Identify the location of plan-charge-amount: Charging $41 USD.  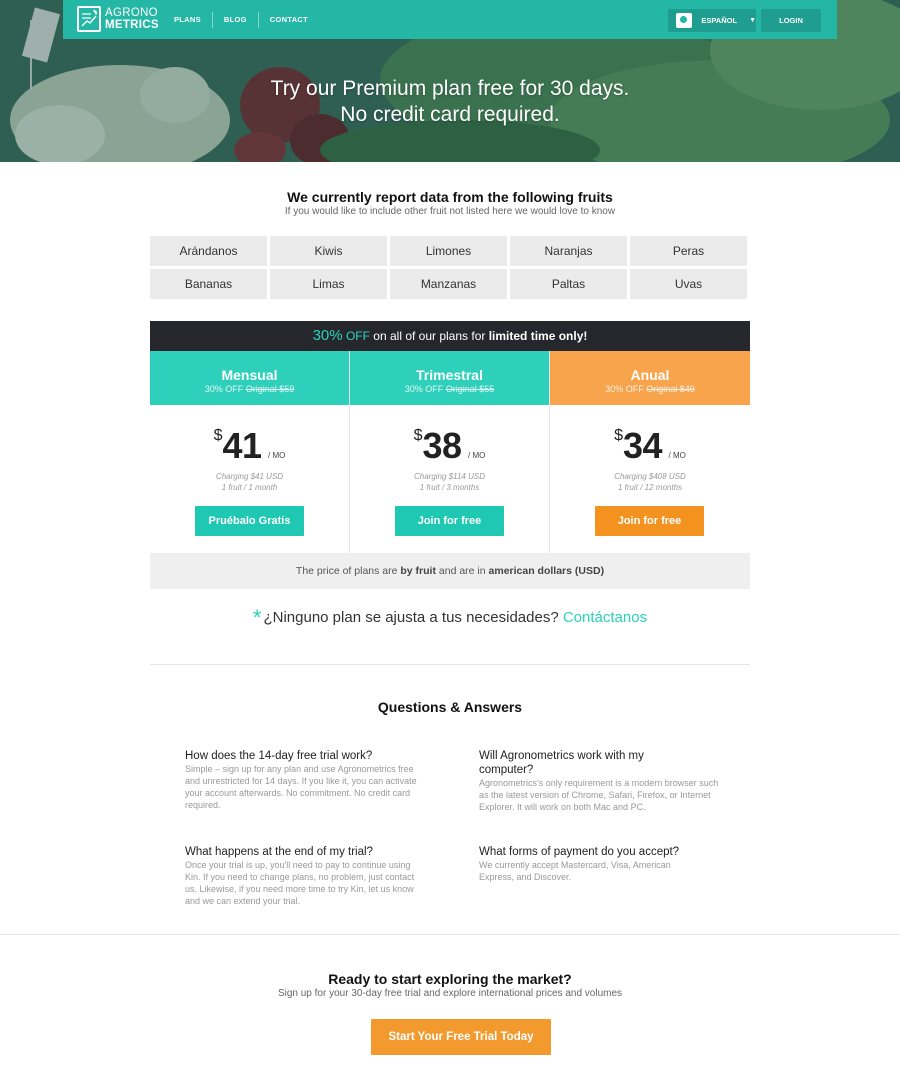
(249, 476).